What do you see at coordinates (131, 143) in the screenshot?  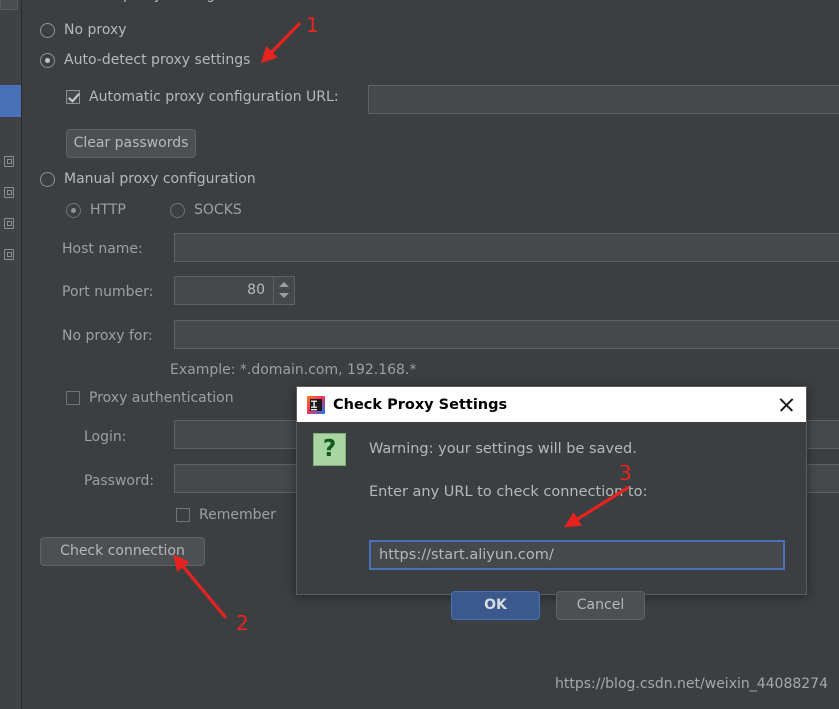 I see `clear-passwords-button: Clear passwords` at bounding box center [131, 143].